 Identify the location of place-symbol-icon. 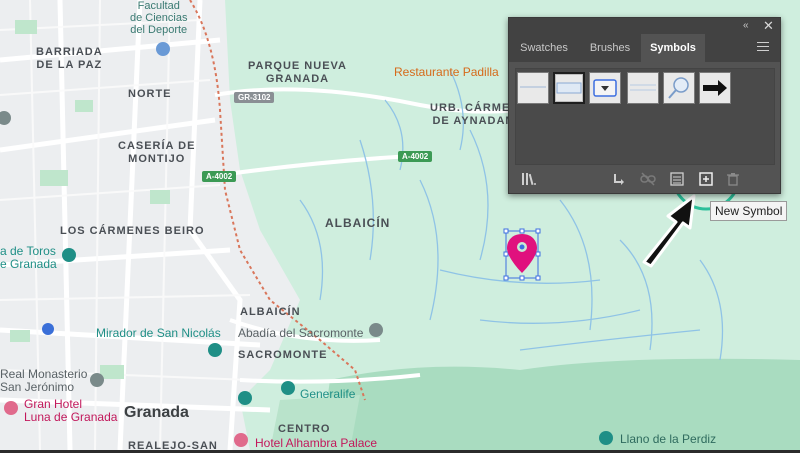
(619, 179).